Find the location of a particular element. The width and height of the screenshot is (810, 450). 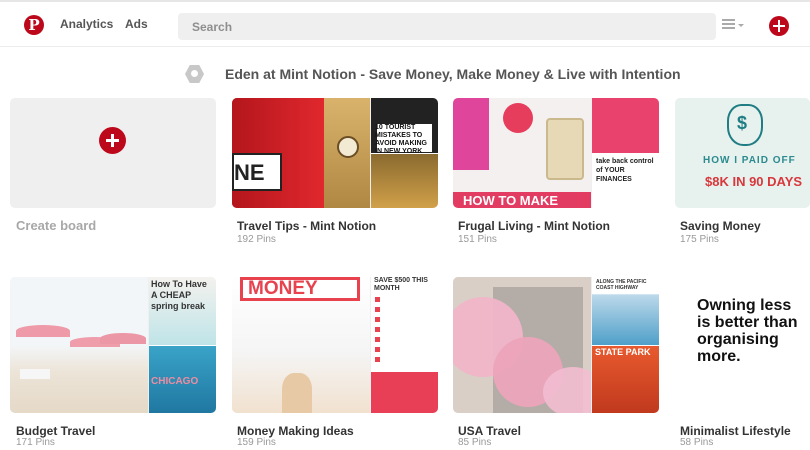

board-pin-count: 85 Pins is located at coordinates (475, 442).